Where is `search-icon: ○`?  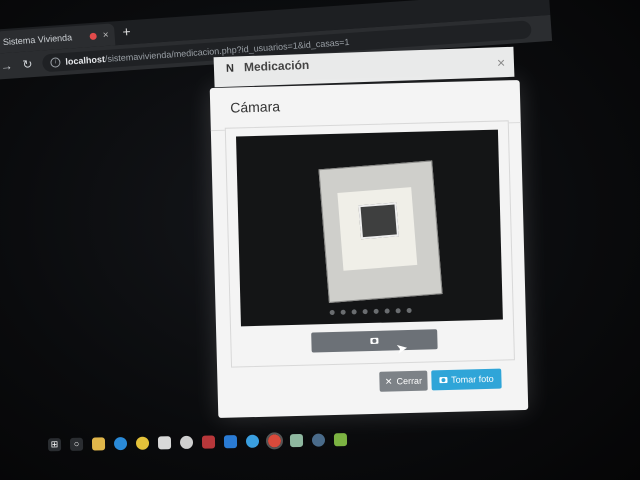 search-icon: ○ is located at coordinates (76, 444).